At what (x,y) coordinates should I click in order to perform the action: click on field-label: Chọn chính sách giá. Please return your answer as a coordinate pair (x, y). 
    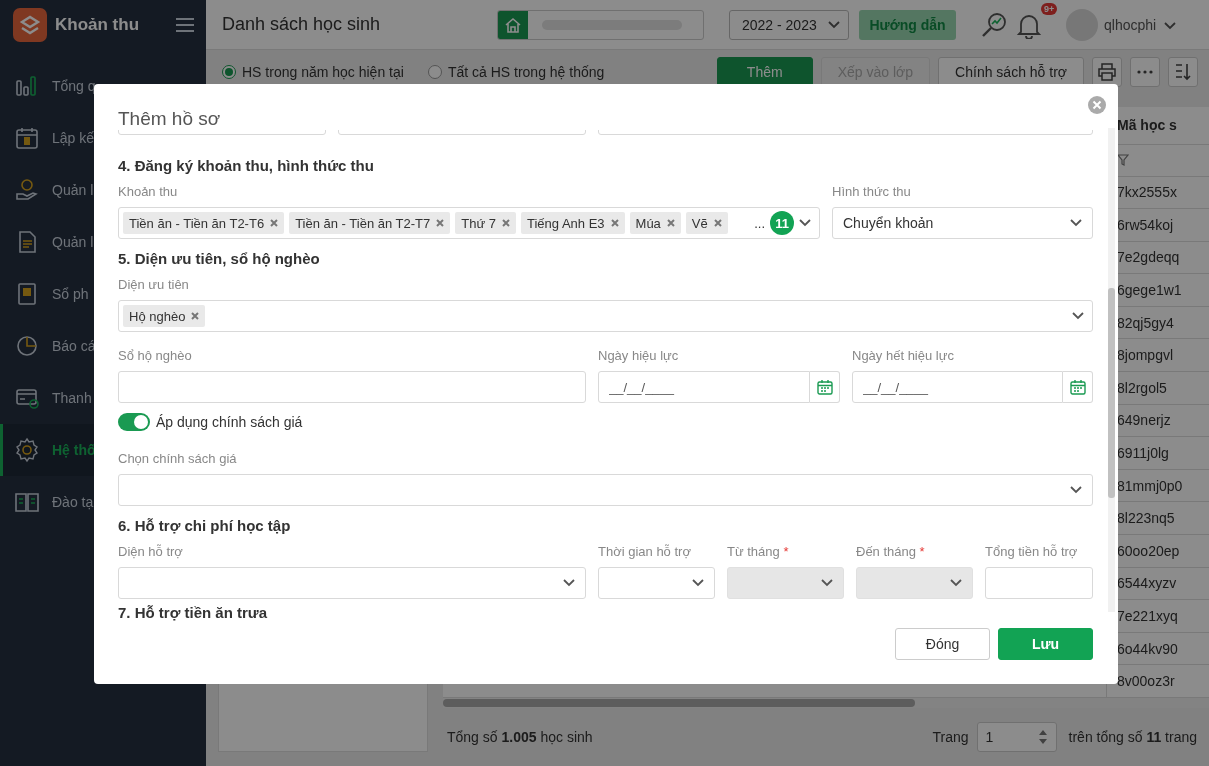
    Looking at the image, I should click on (178, 459).